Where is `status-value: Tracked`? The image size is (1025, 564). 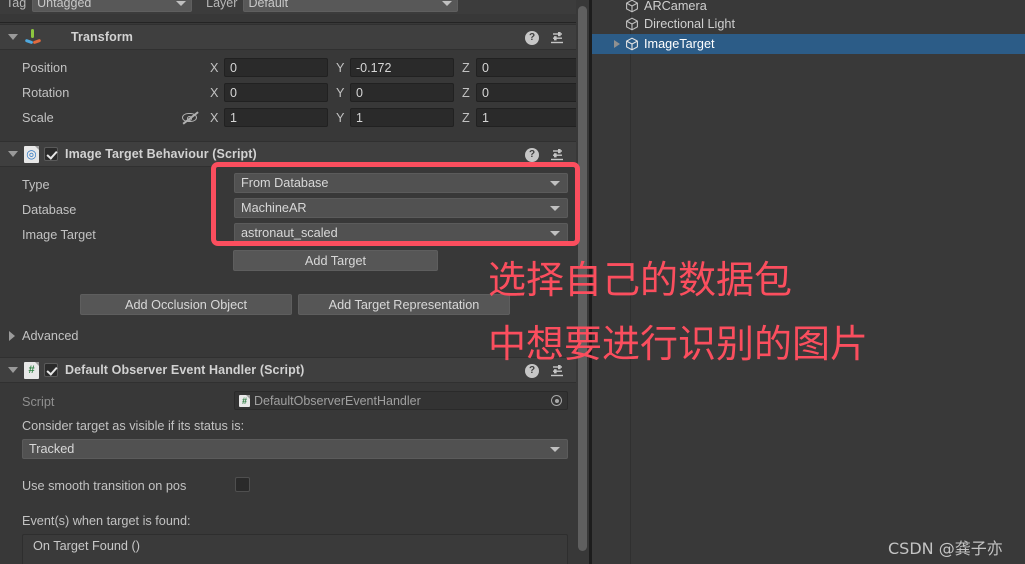 status-value: Tracked is located at coordinates (52, 449).